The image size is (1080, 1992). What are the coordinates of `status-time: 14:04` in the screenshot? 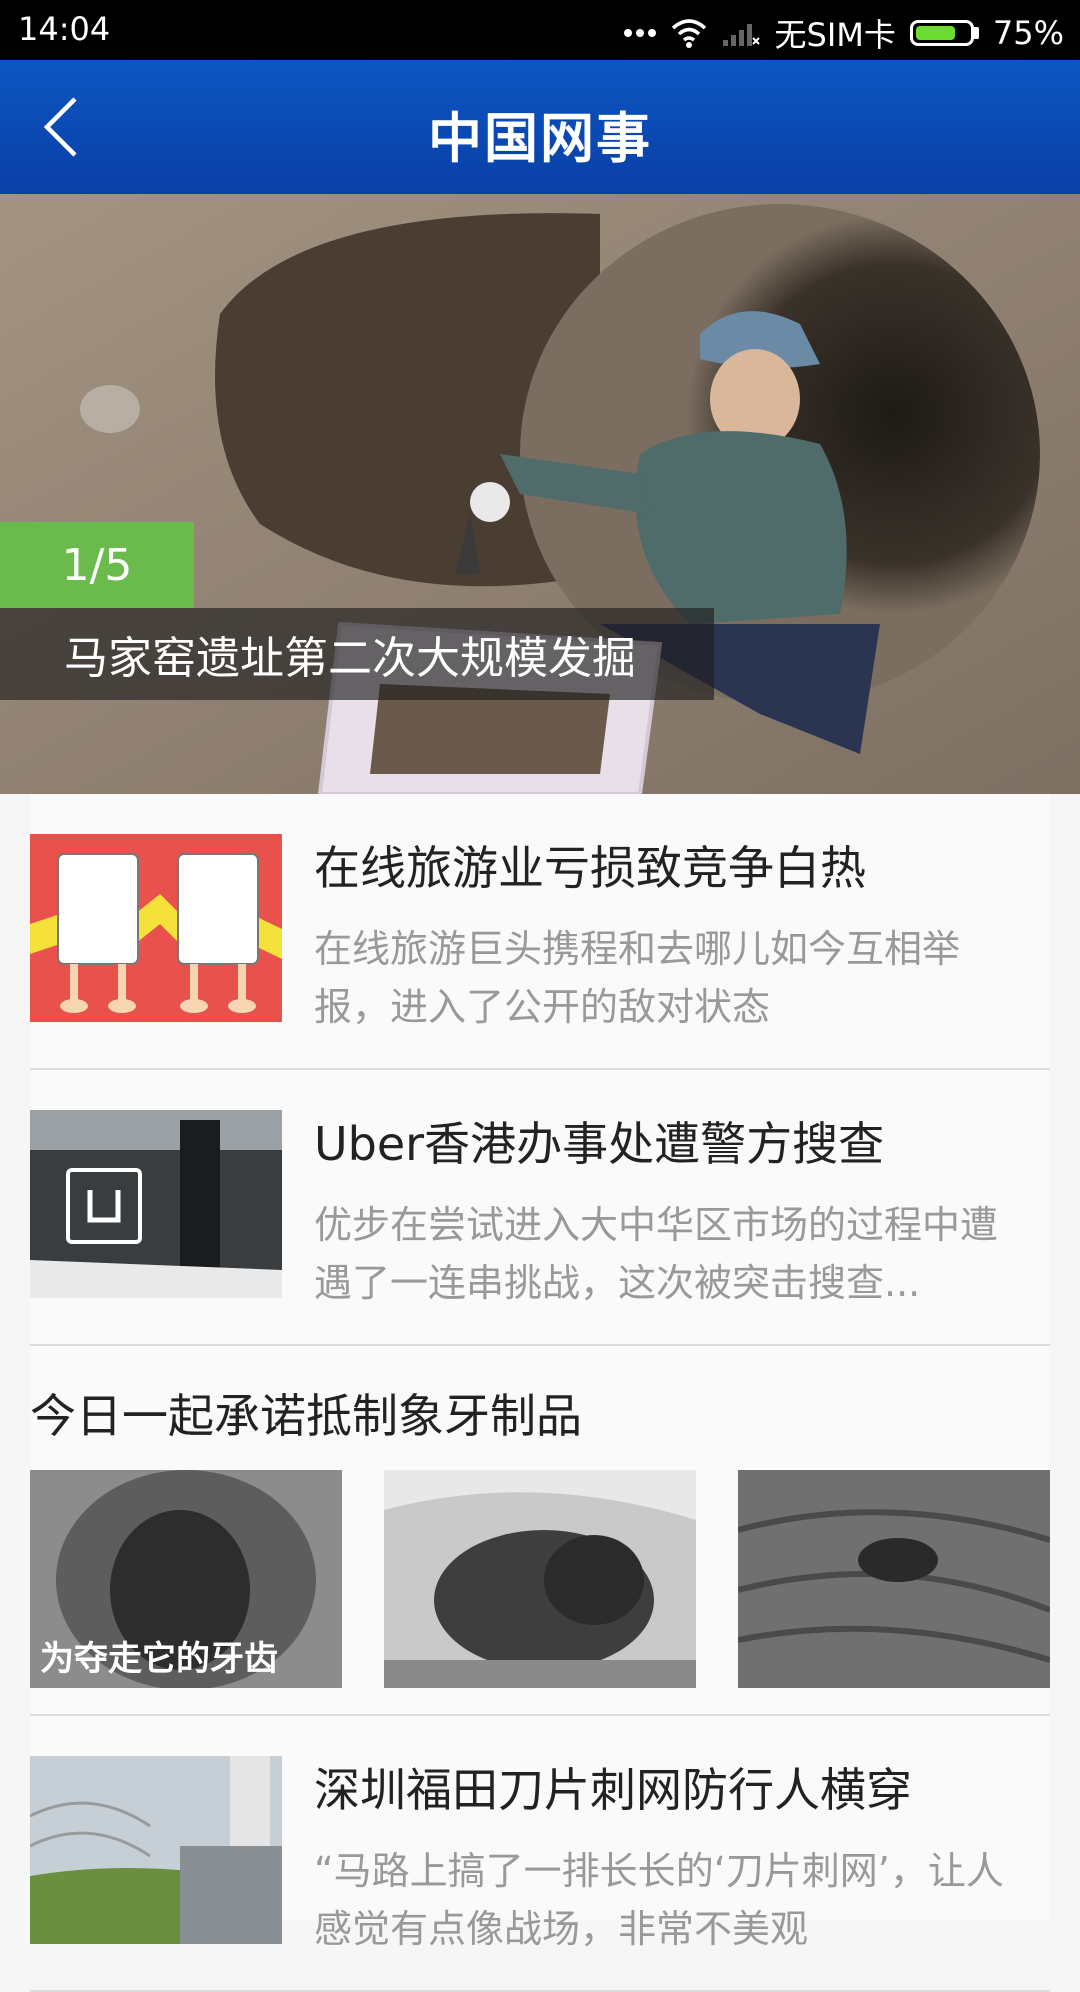 It's located at (64, 29).